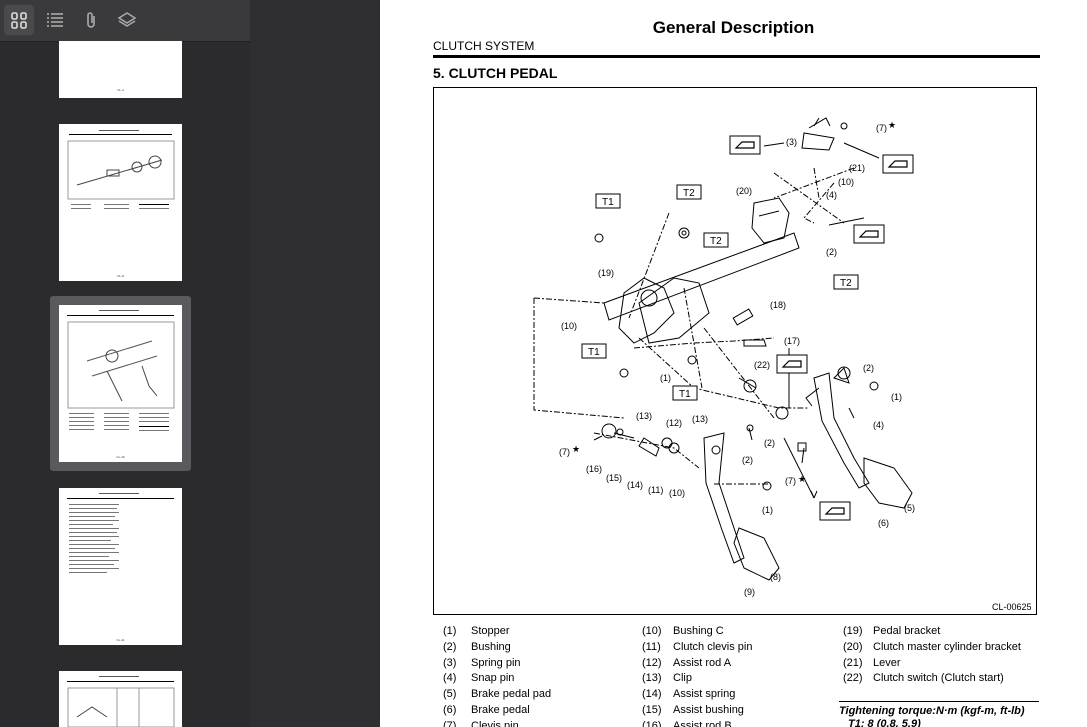  Describe the element at coordinates (939, 709) in the screenshot. I see `torque-title: Tightening torque:N·m (kgf-m, ft-lb)` at that location.